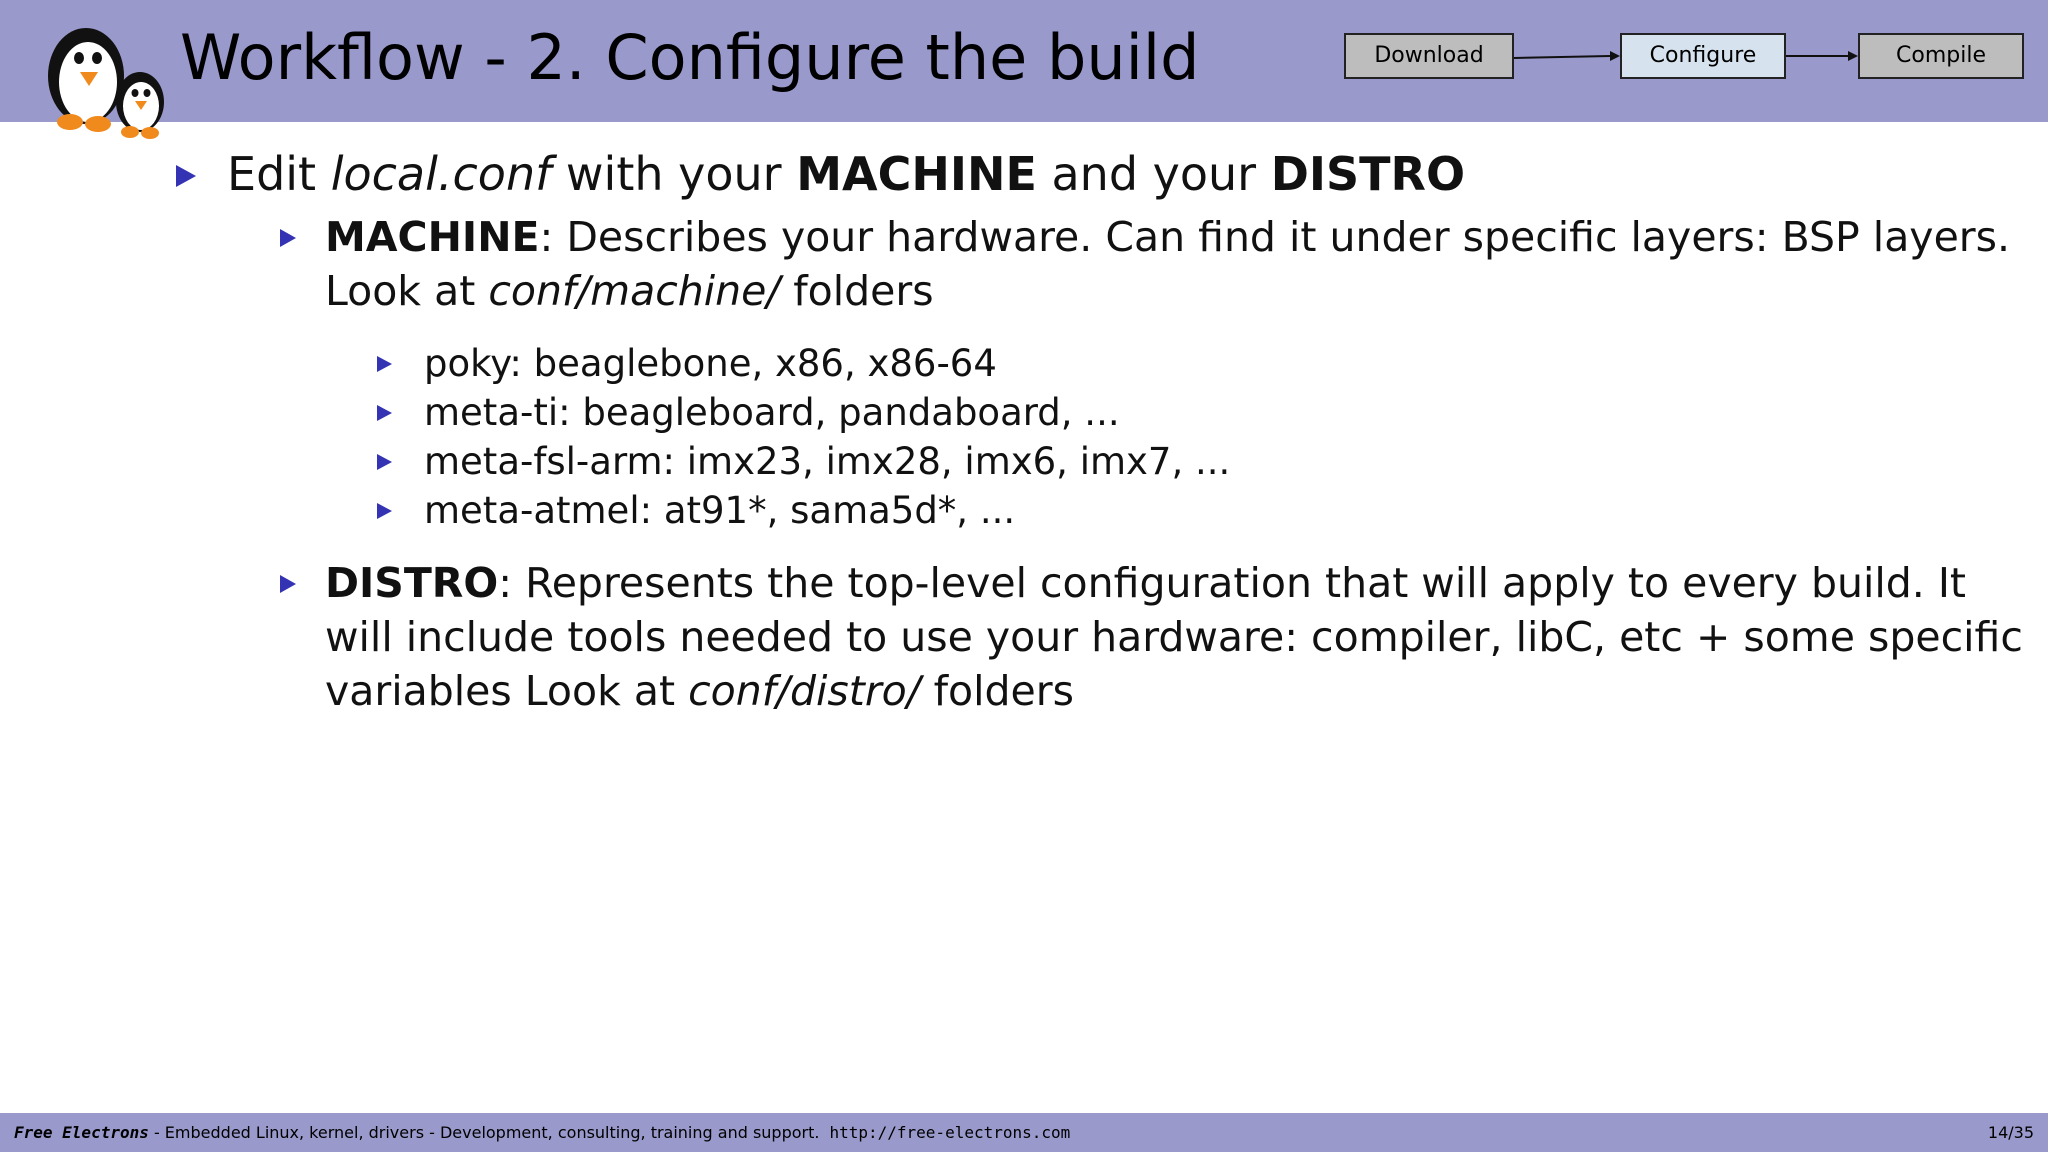 The width and height of the screenshot is (2048, 1152). What do you see at coordinates (1703, 56) in the screenshot?
I see `step-configure: Configure` at bounding box center [1703, 56].